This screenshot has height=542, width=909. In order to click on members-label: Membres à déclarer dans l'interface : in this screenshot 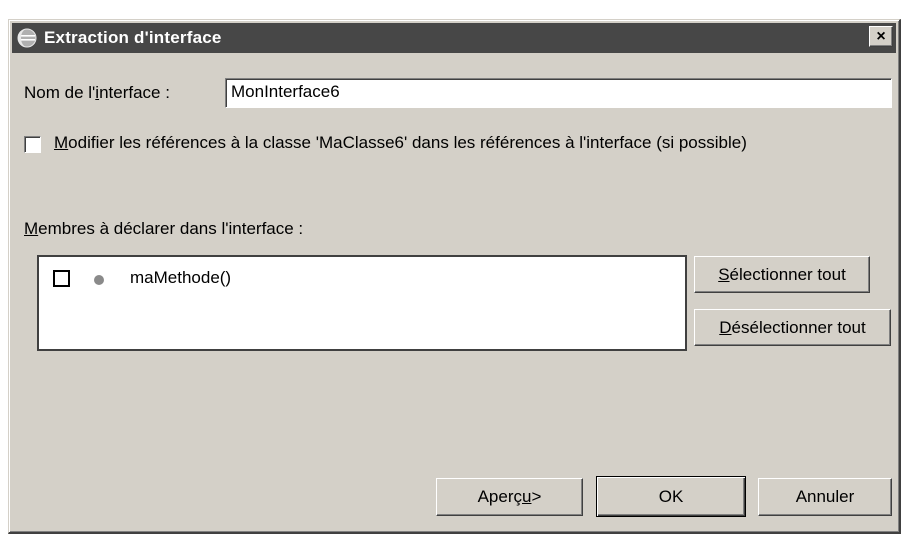, I will do `click(164, 228)`.